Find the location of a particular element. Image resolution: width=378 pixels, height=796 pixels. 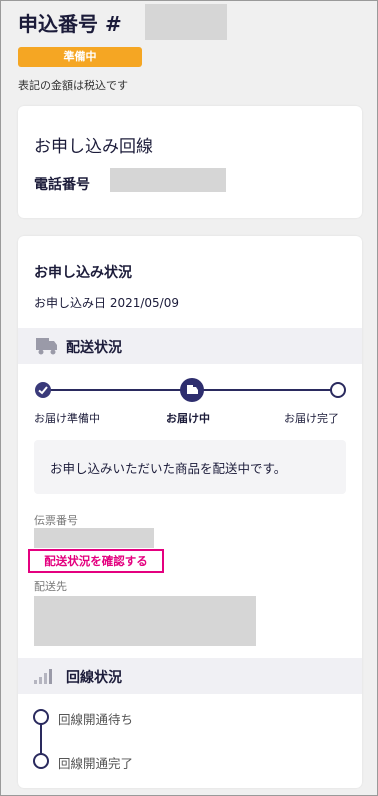

tax-note: 表記の金額は税込です is located at coordinates (73, 85).